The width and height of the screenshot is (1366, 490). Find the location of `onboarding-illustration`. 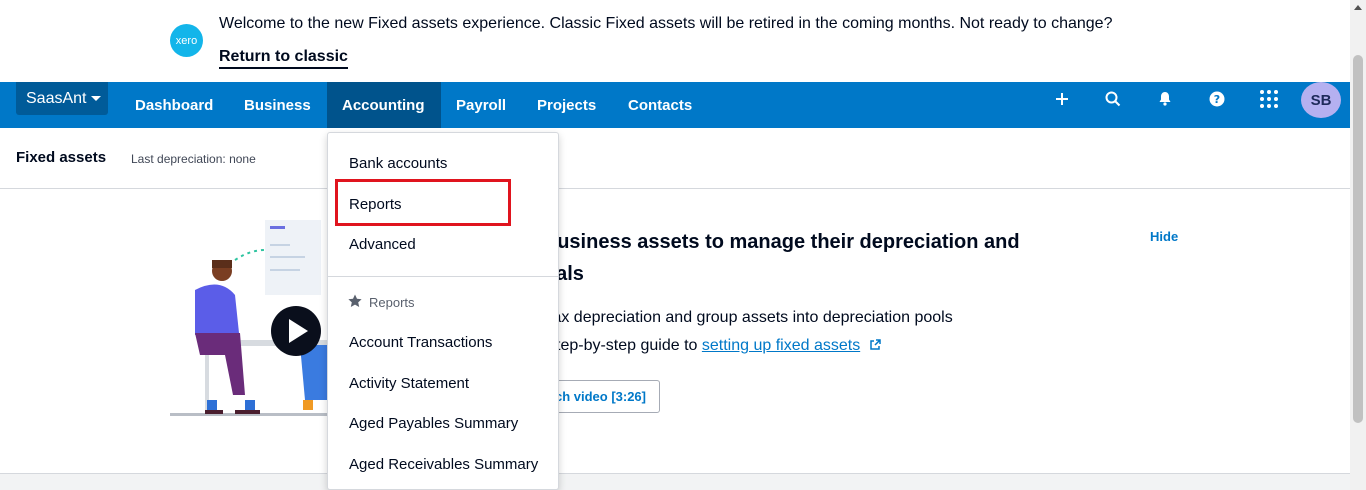

onboarding-illustration is located at coordinates (250, 317).